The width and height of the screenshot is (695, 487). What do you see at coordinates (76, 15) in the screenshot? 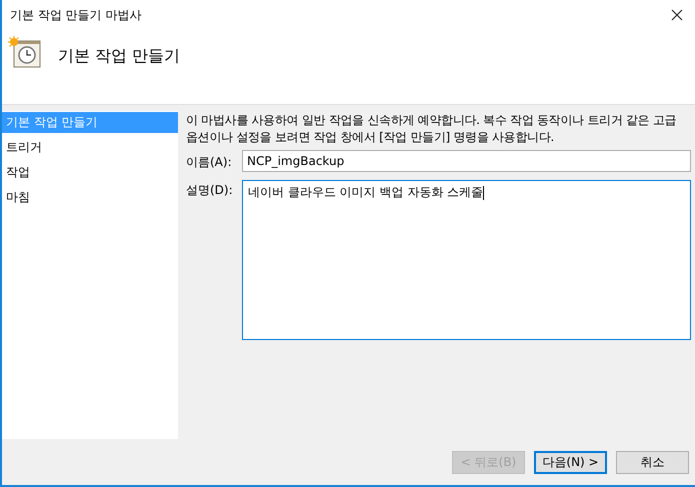
I see `window-title: 기본 작업 만들기 마법사` at bounding box center [76, 15].